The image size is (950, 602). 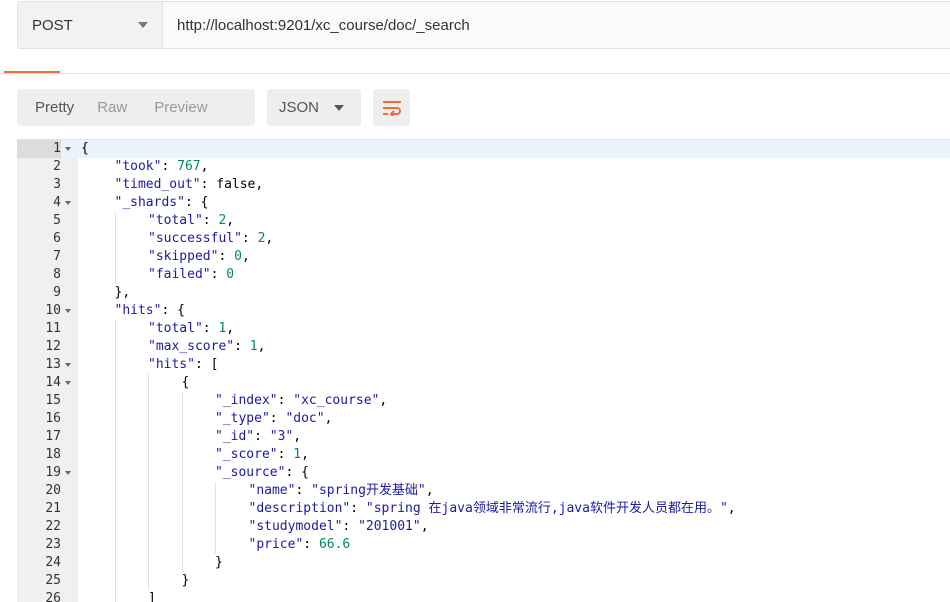 I want to click on code-line: 1{, so click(x=483, y=149).